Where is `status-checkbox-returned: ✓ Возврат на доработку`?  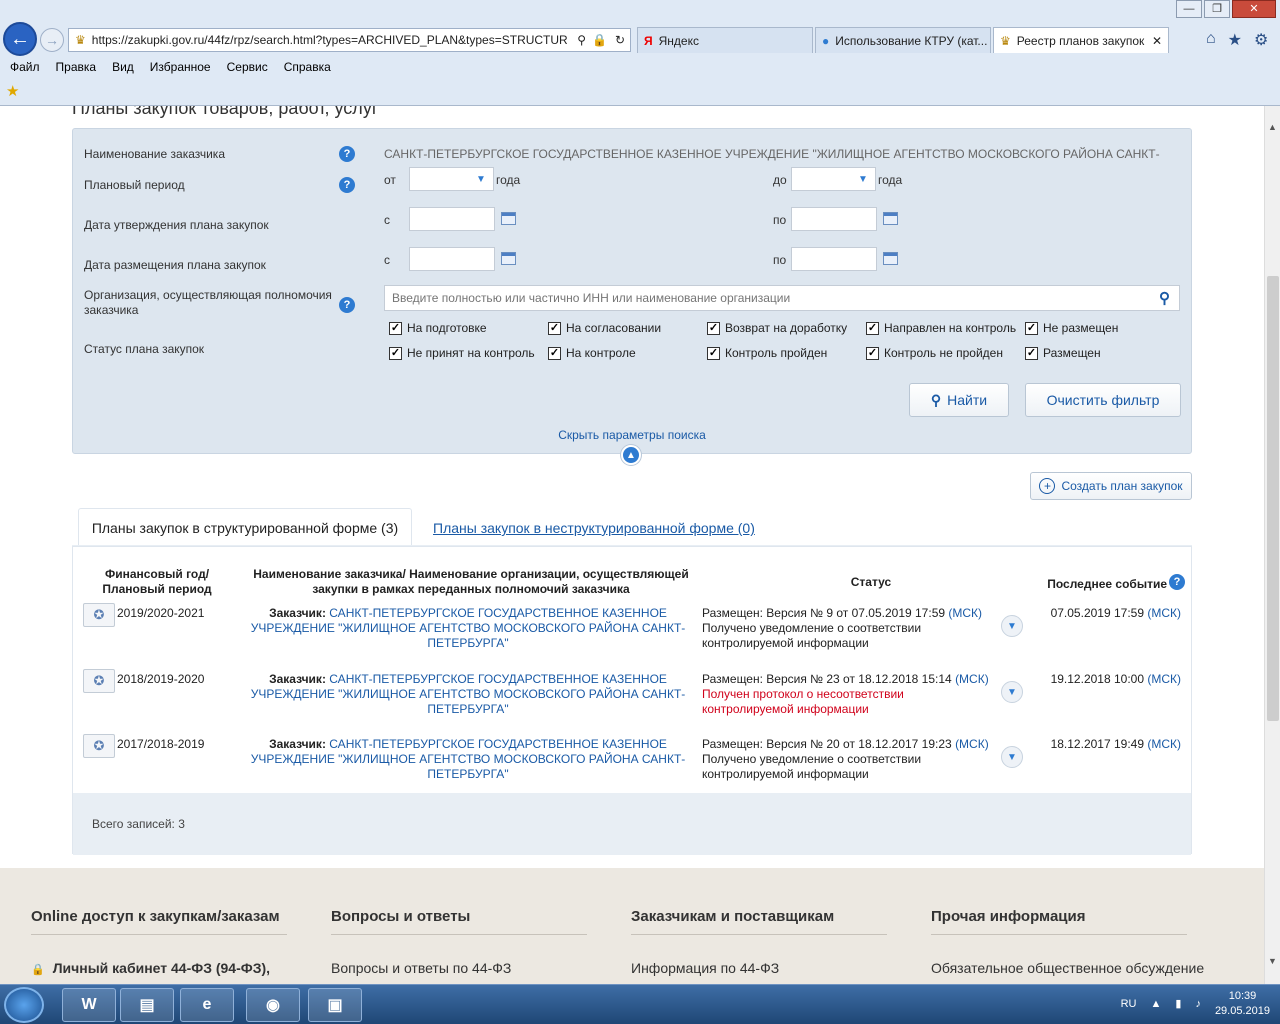
status-checkbox-returned: ✓ Возврат на доработку is located at coordinates (777, 328).